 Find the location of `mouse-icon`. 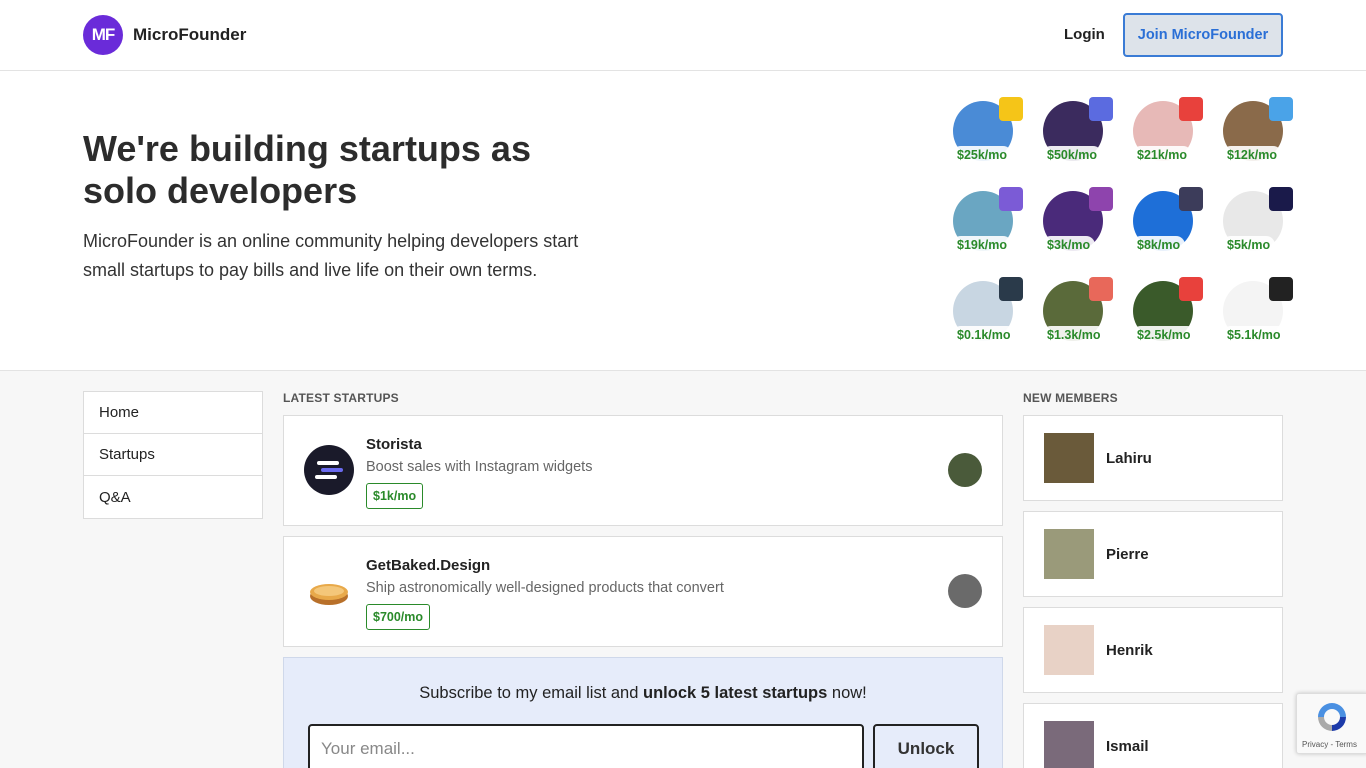

mouse-icon is located at coordinates (1011, 289).